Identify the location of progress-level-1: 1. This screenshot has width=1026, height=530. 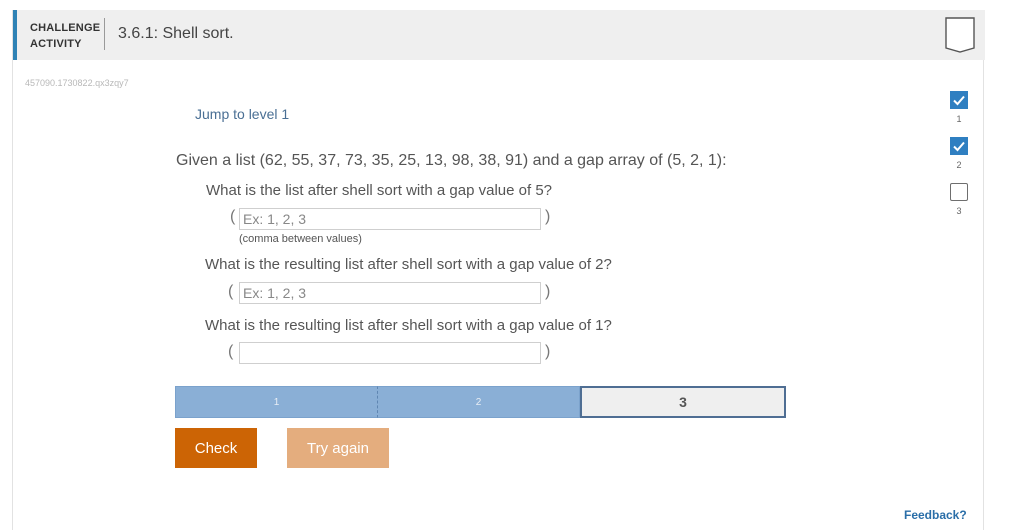
(959, 107).